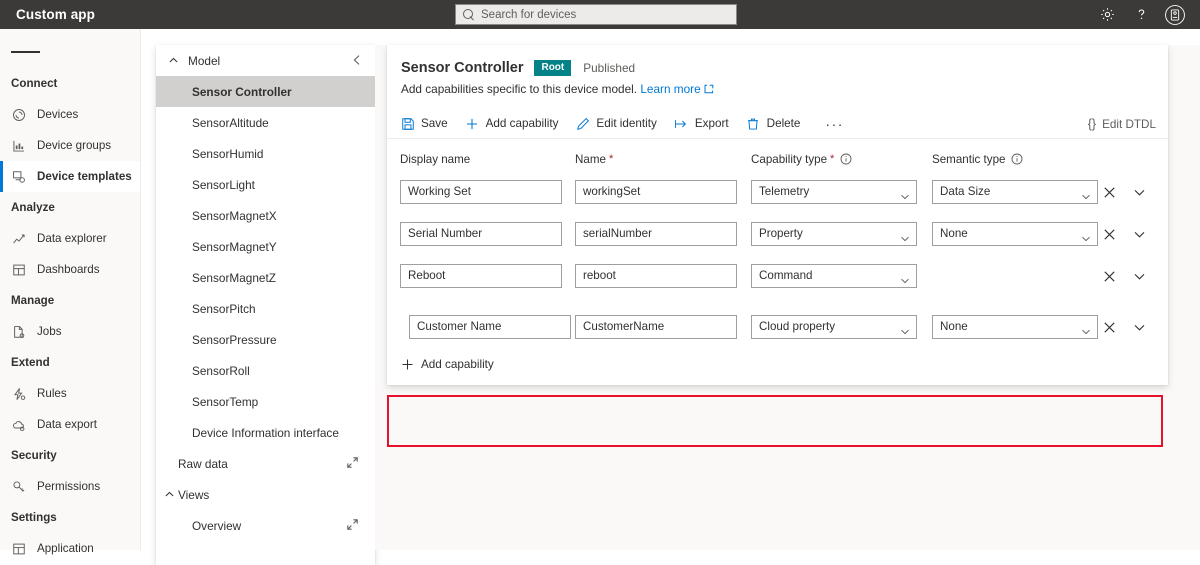 This screenshot has height=565, width=1200. I want to click on add-capability-link: Add capability, so click(777, 364).